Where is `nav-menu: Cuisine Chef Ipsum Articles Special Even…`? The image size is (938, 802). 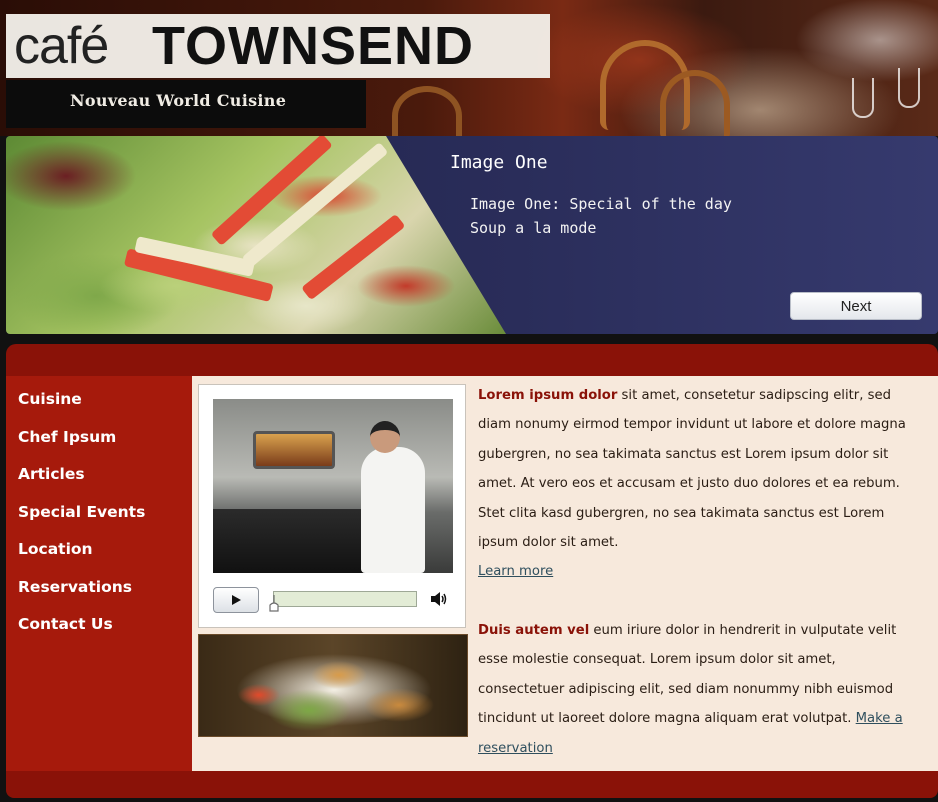 nav-menu: Cuisine Chef Ipsum Articles Special Even… is located at coordinates (81, 521).